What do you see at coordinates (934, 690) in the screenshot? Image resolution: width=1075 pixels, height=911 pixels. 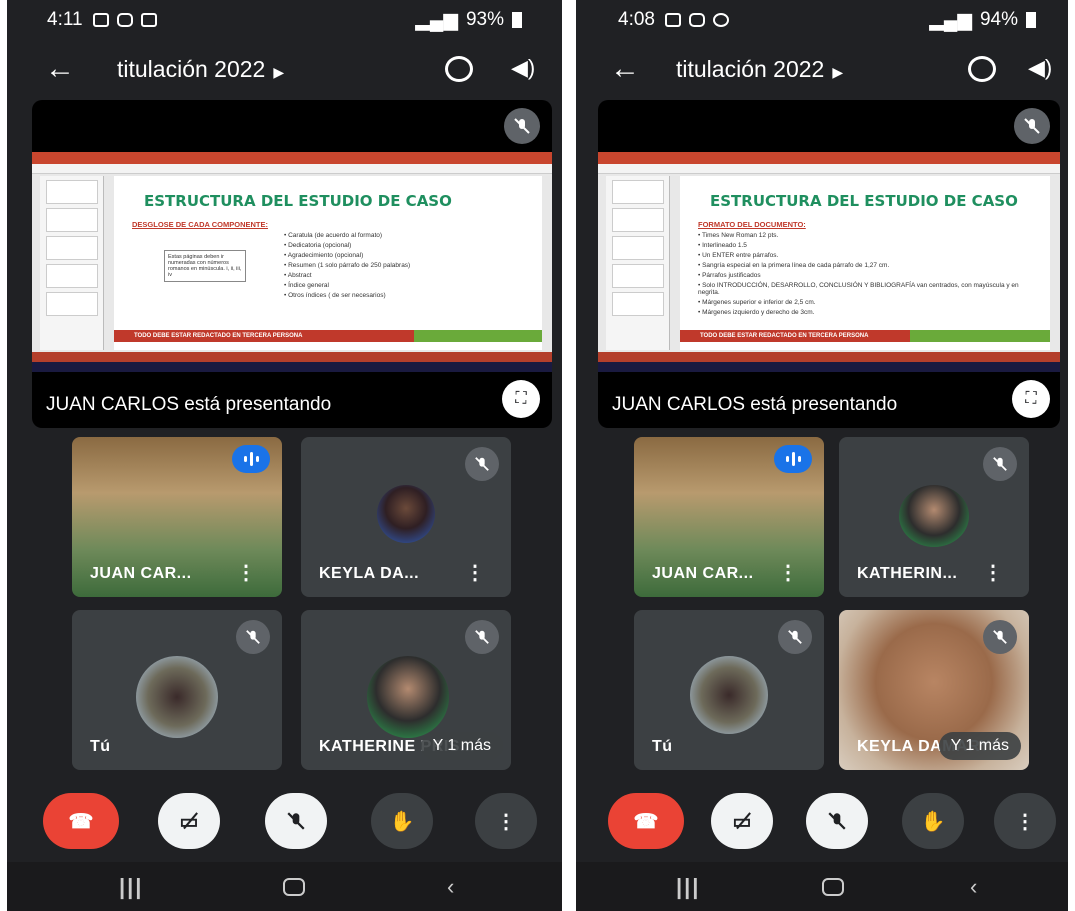 I see `participant-tile: KEYLA DAMARYS Y 1 más` at bounding box center [934, 690].